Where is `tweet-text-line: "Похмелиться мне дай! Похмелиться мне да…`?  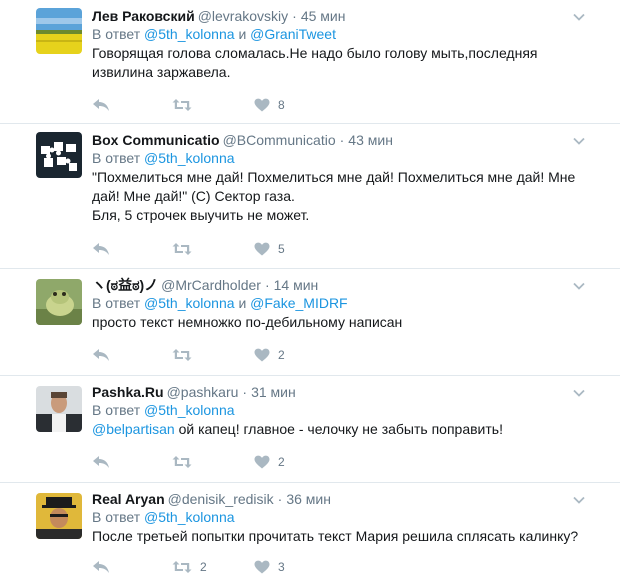 tweet-text-line: "Похмелиться мне дай! Похмелиться мне да… is located at coordinates (334, 177).